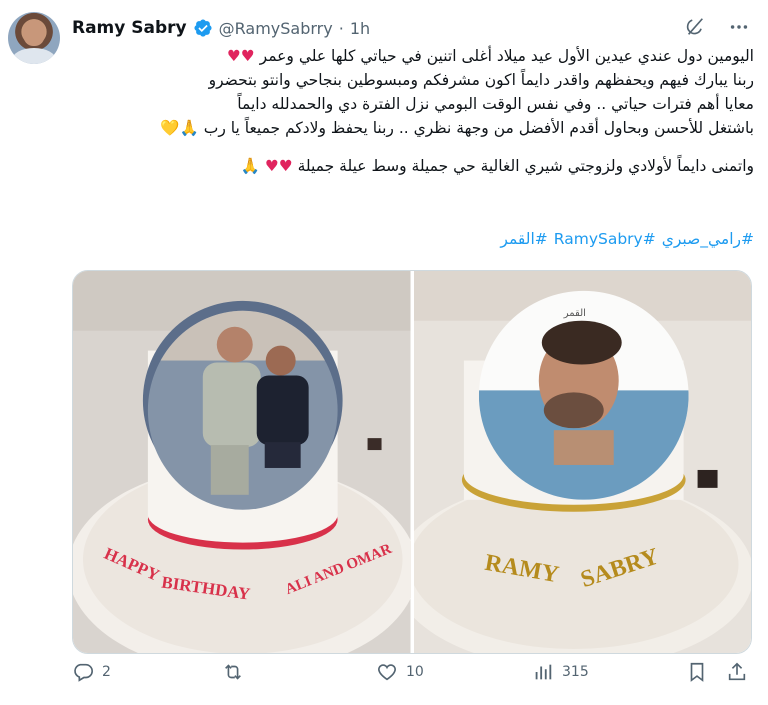  I want to click on views-count: 315, so click(575, 672).